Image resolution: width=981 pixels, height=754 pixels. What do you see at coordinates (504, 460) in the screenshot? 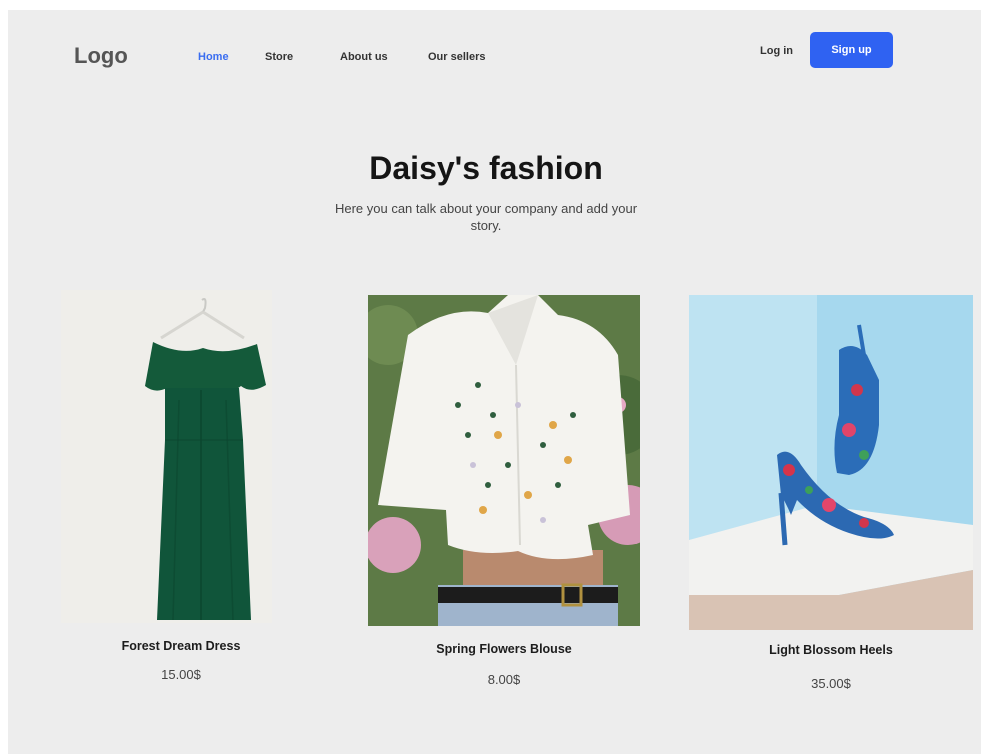
I see `floral-blouse-image` at bounding box center [504, 460].